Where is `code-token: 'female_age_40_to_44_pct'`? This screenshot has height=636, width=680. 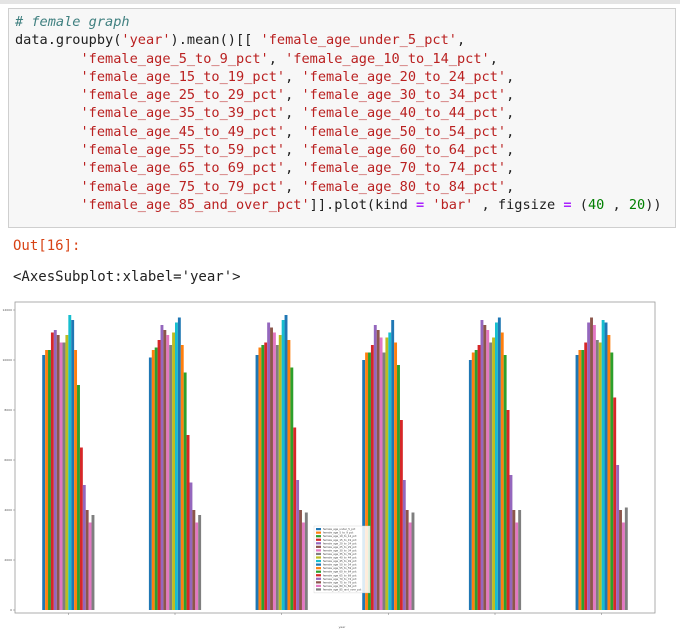
code-token: 'female_age_40_to_44_pct' is located at coordinates (404, 113).